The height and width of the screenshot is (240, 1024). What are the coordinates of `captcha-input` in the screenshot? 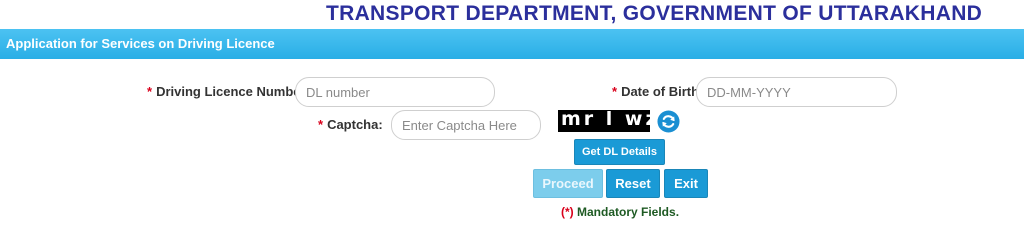 It's located at (466, 125).